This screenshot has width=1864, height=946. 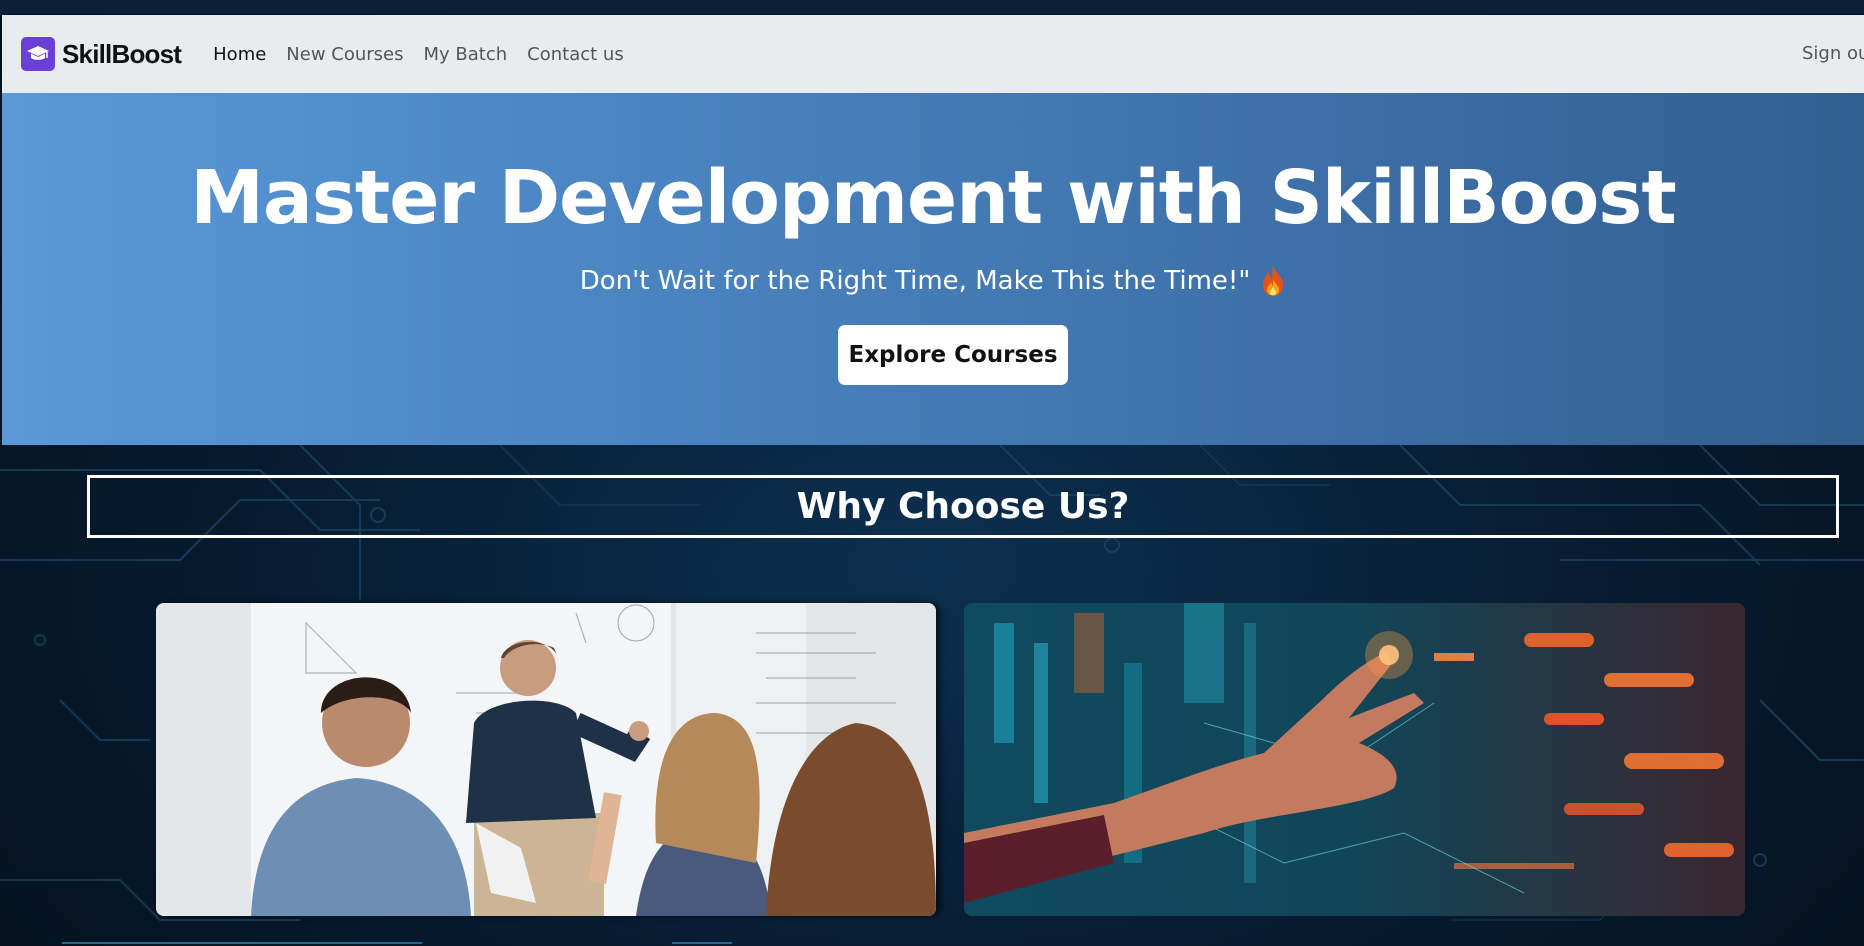 I want to click on digital-interface-hand-image, so click(x=1354, y=759).